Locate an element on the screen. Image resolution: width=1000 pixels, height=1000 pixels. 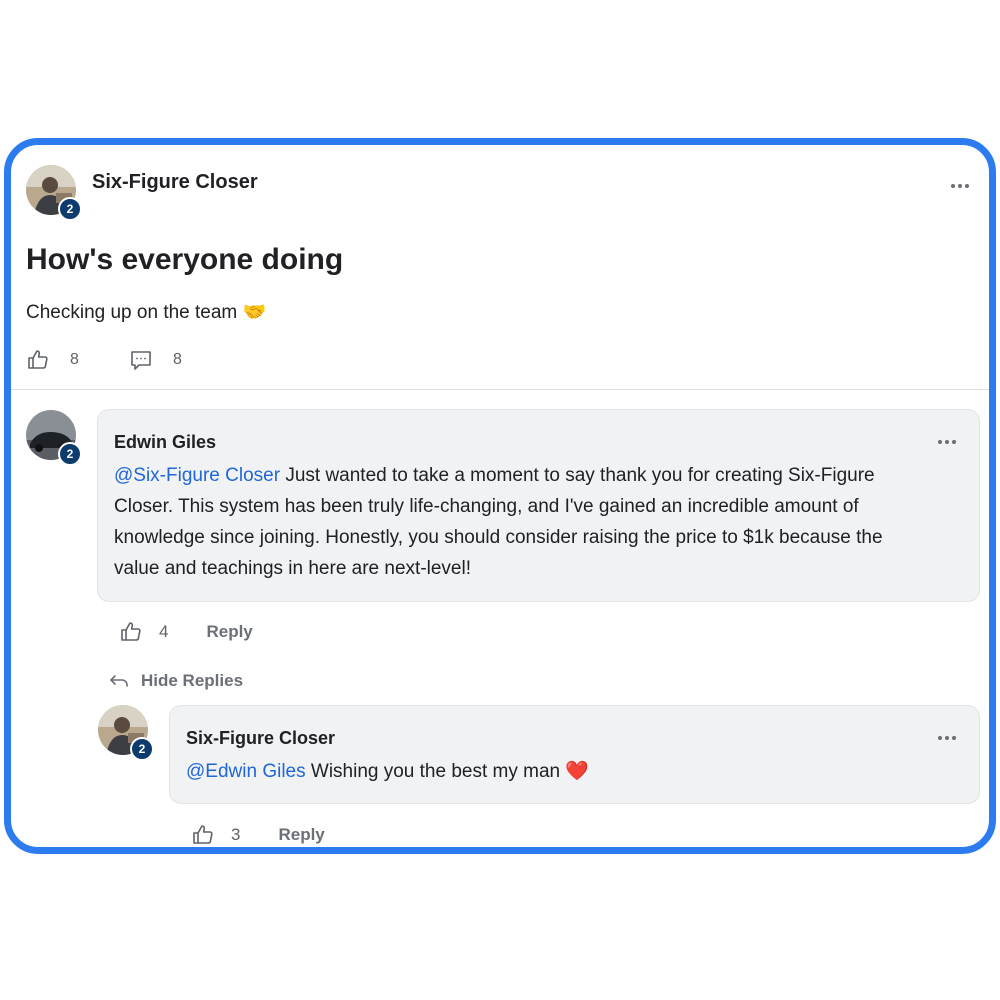
post-author-avatar: 2 is located at coordinates (54, 193).